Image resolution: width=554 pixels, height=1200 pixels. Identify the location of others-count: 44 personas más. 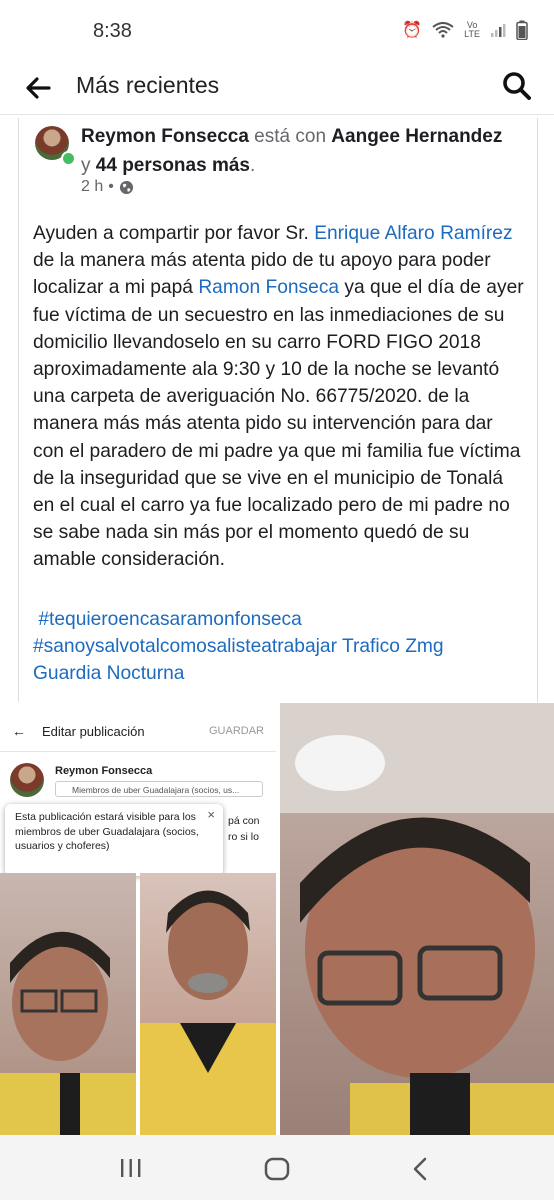
(173, 165).